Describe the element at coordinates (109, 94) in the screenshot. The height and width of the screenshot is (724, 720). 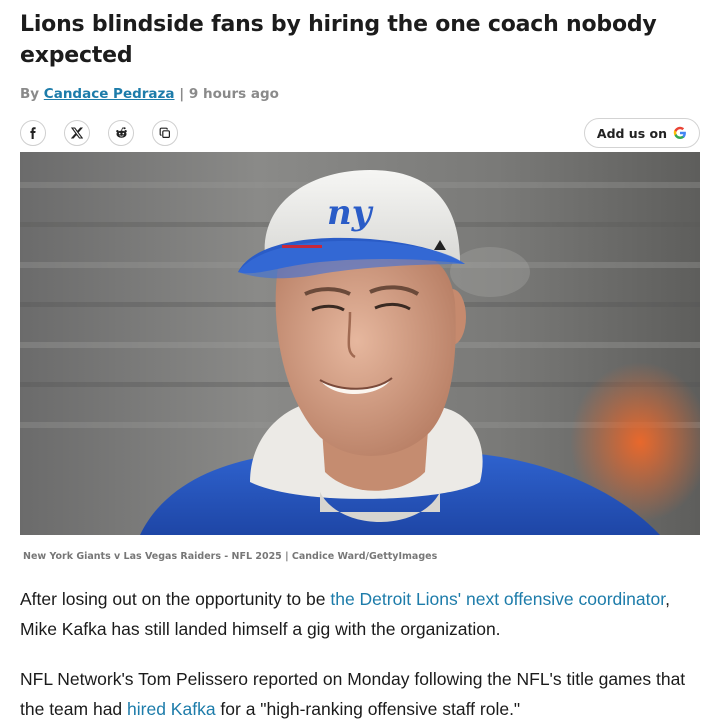
I see `author-link: Candace Pedraza` at that location.